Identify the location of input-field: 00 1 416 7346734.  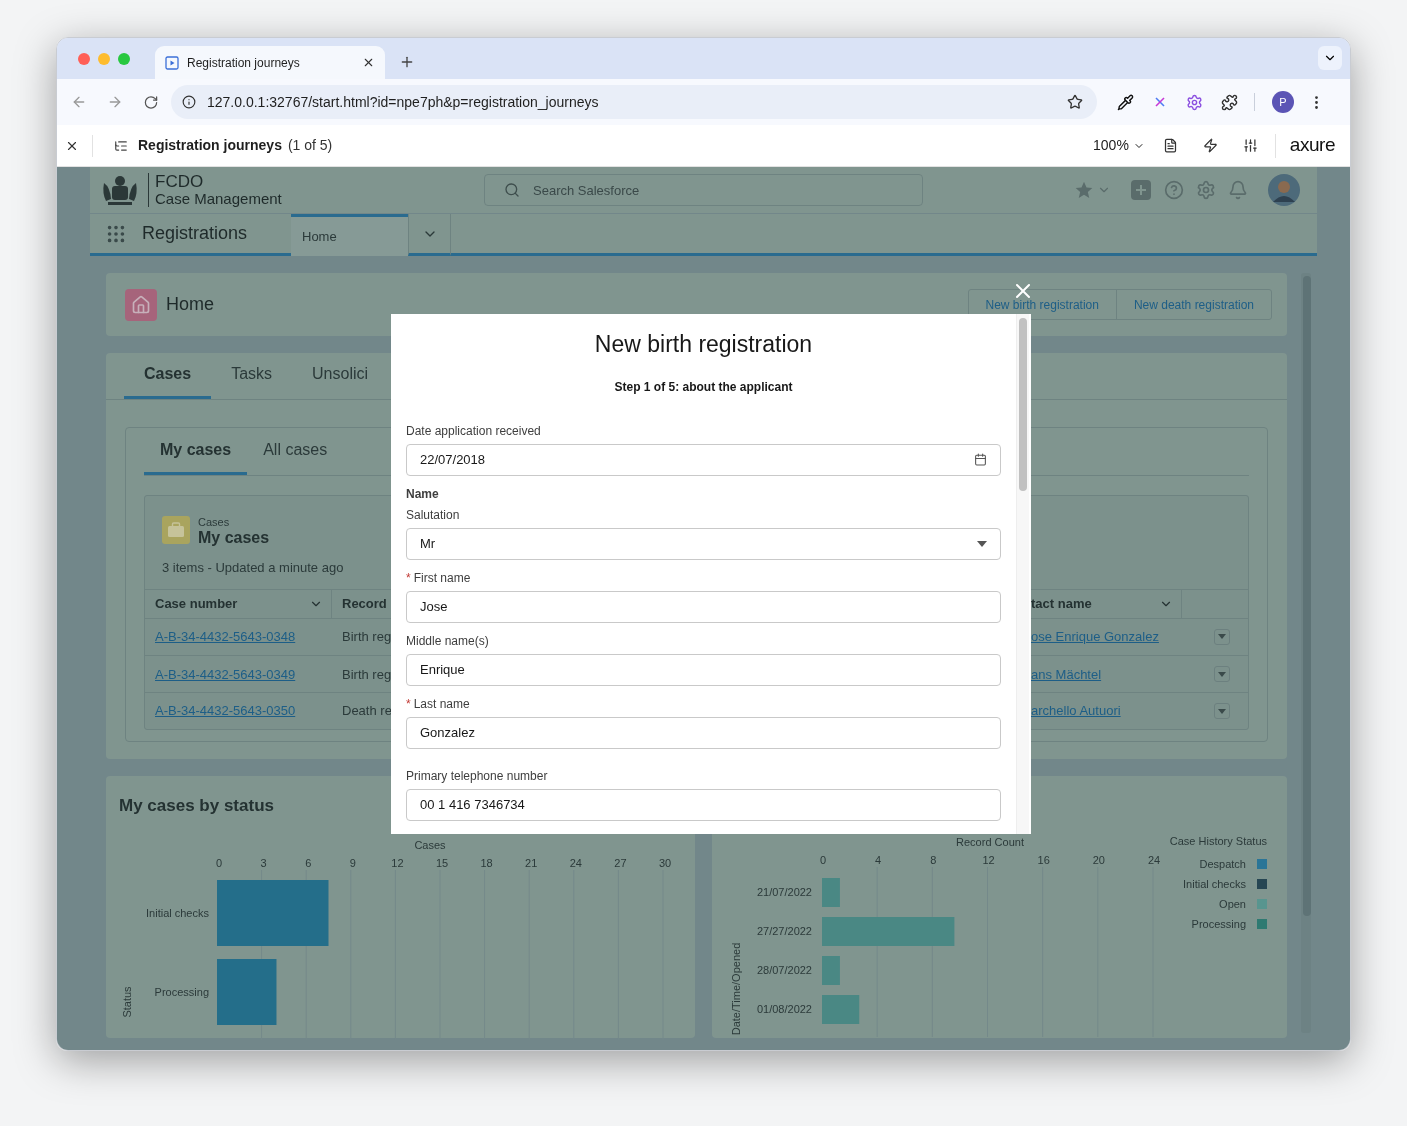
(703, 804).